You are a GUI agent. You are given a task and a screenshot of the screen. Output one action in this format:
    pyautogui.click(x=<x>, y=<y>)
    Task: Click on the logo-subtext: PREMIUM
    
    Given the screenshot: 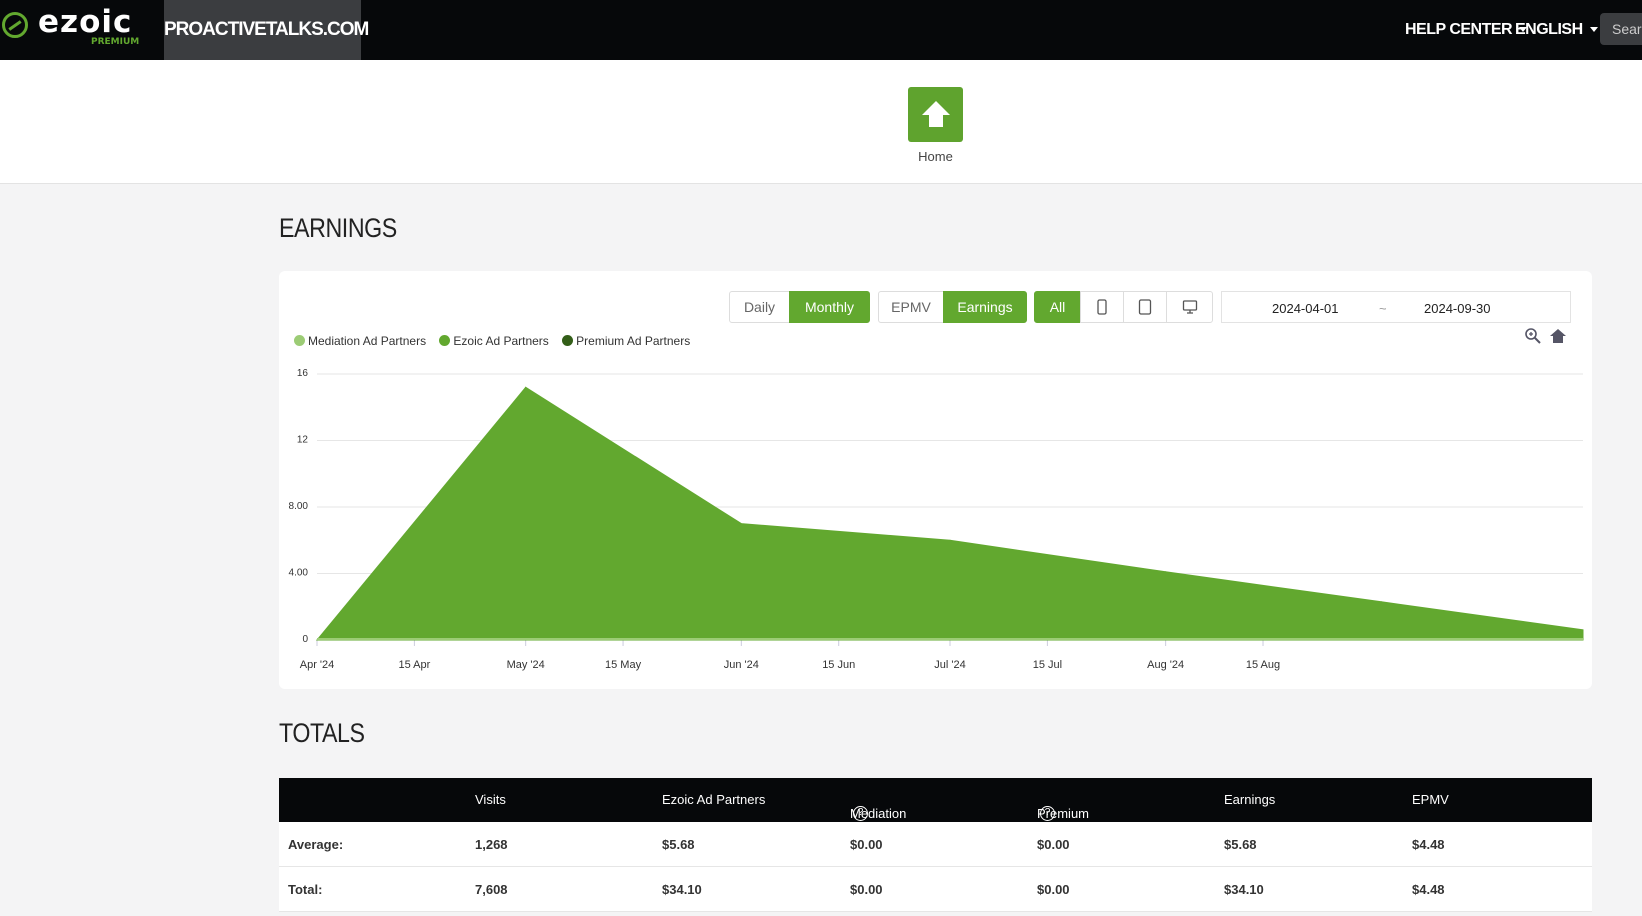 What is the action you would take?
    pyautogui.click(x=115, y=42)
    